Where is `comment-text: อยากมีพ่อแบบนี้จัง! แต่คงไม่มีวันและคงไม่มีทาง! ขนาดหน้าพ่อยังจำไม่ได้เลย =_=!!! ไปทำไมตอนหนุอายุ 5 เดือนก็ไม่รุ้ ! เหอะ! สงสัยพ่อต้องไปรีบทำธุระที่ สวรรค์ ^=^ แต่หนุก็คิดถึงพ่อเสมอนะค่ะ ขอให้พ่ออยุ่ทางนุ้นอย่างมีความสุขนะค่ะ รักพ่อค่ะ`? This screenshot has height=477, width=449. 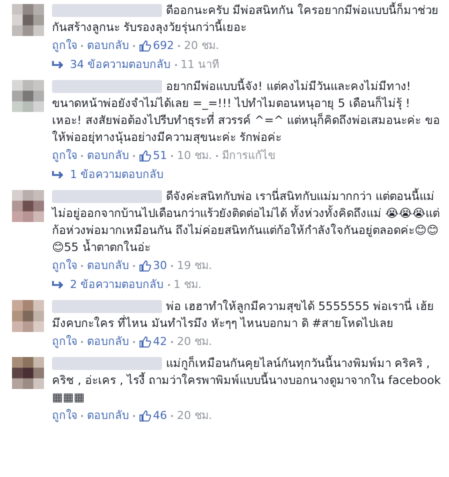 comment-text: อยากมีพ่อแบบนี้จัง! แต่คงไม่มีวันและคงไม่มีทาง! ขนาดหน้าพ่อยังจำไม่ได้เลย =_=!!! ไปทำไมตอนหนุอายุ 5 เดือนก็ไม่รุ้ ! เหอะ! สงสัยพ่อต้องไปรีบทำธุระที่ สวรรค์ ^=^ แต่หนุก็คิดถึงพ่อเสมอนะค่ะ ขอให้พ่ออยุ่ทางนุ้นอย่างมีความสุขนะค่ะ รักพ่อค่ะ is located at coordinates (246, 112).